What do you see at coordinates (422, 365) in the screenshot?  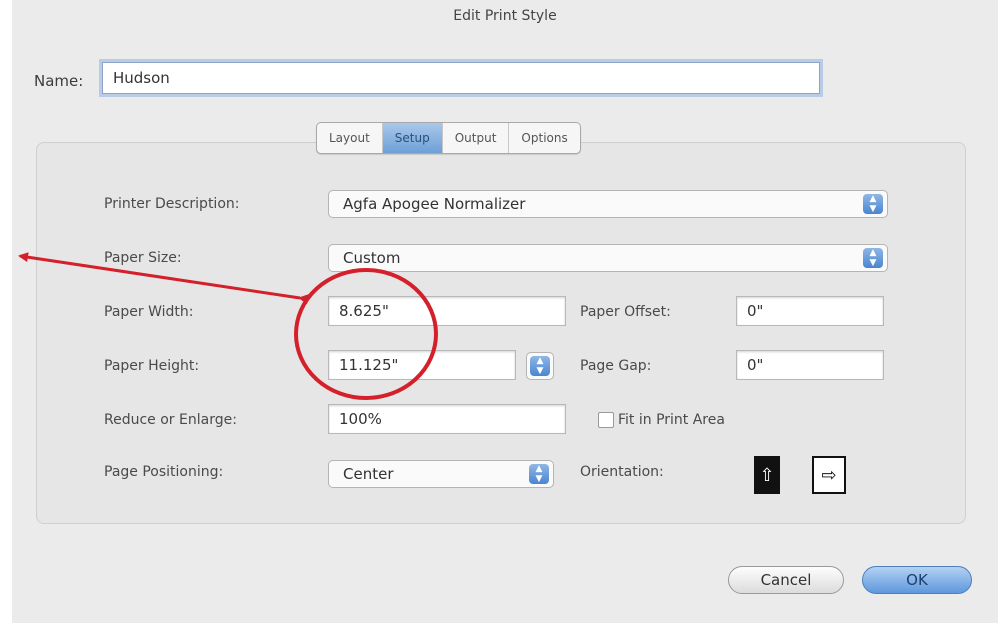 I see `paper-height-input: 11.125"` at bounding box center [422, 365].